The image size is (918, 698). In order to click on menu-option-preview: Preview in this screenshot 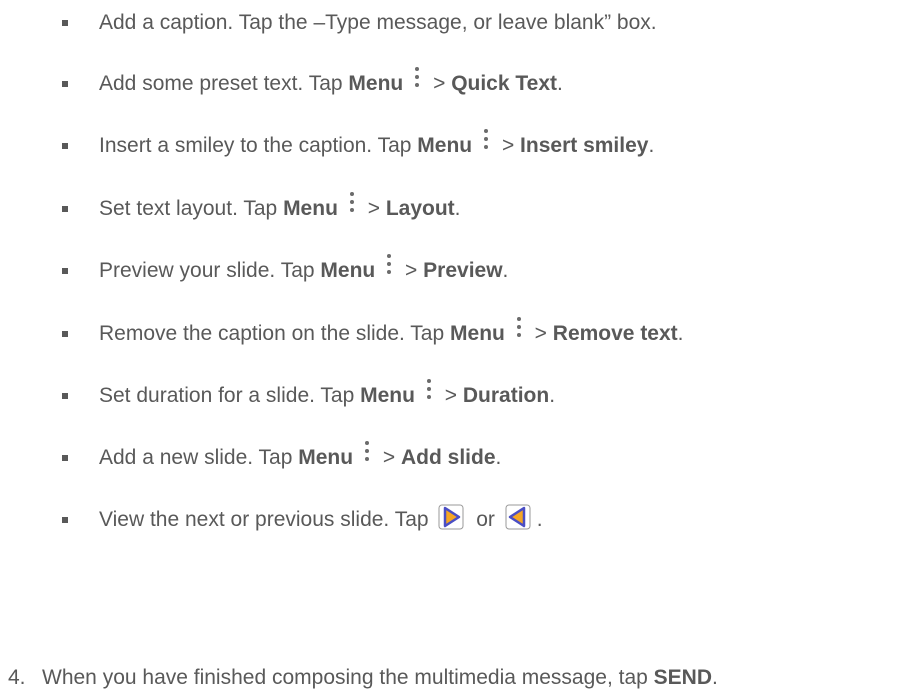, I will do `click(463, 270)`.